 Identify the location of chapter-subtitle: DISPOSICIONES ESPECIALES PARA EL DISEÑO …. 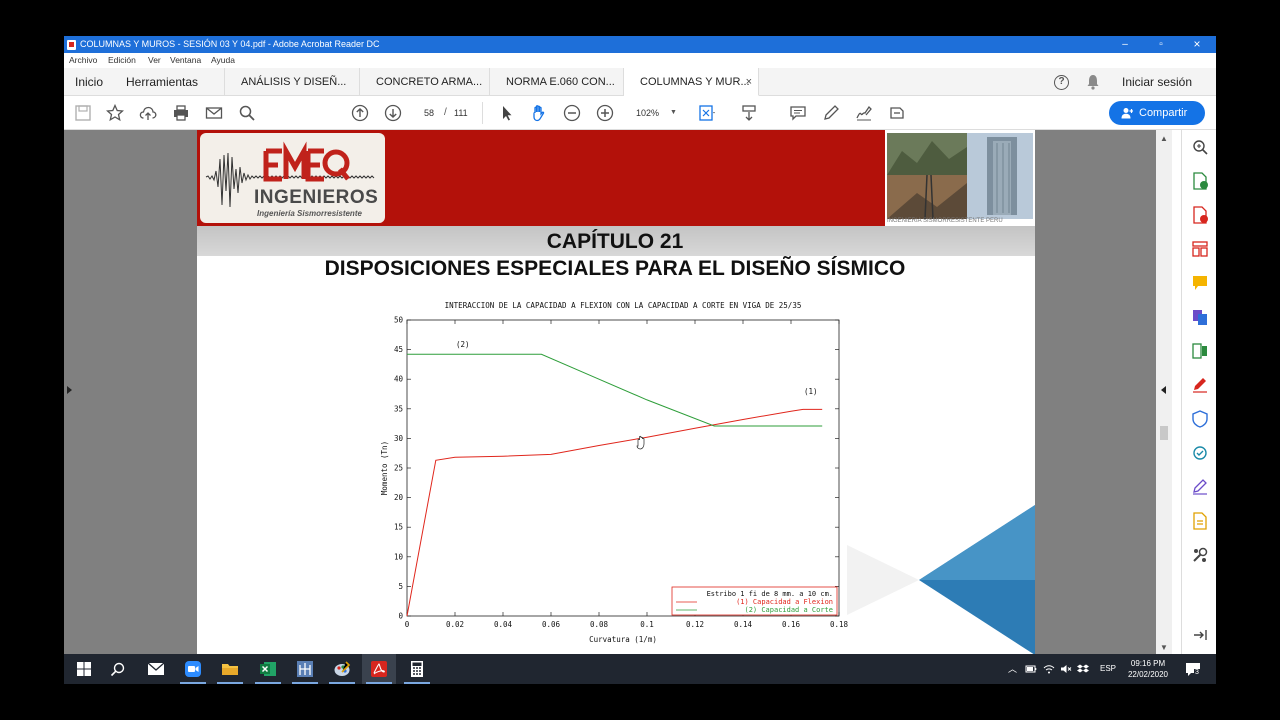
(615, 268).